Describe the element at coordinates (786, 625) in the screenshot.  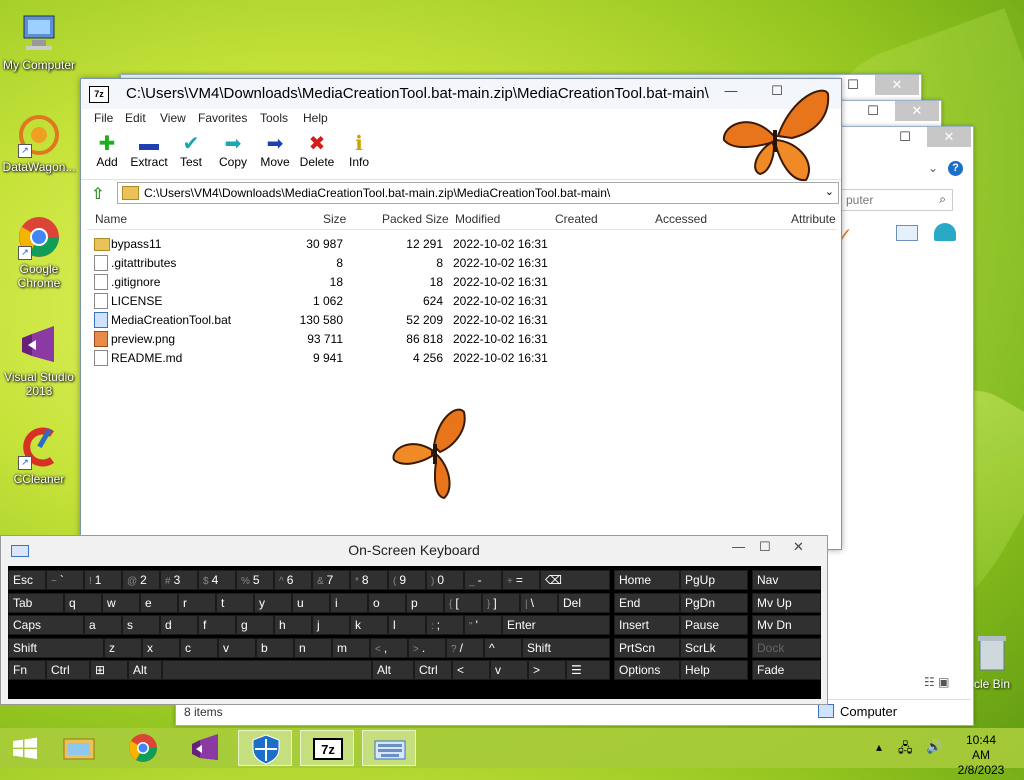
I see `key: Mv Dn` at that location.